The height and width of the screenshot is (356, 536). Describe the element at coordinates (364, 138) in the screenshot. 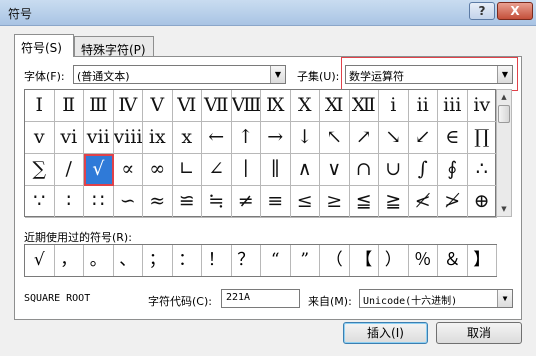

I see `symbol-cell: ↗` at that location.